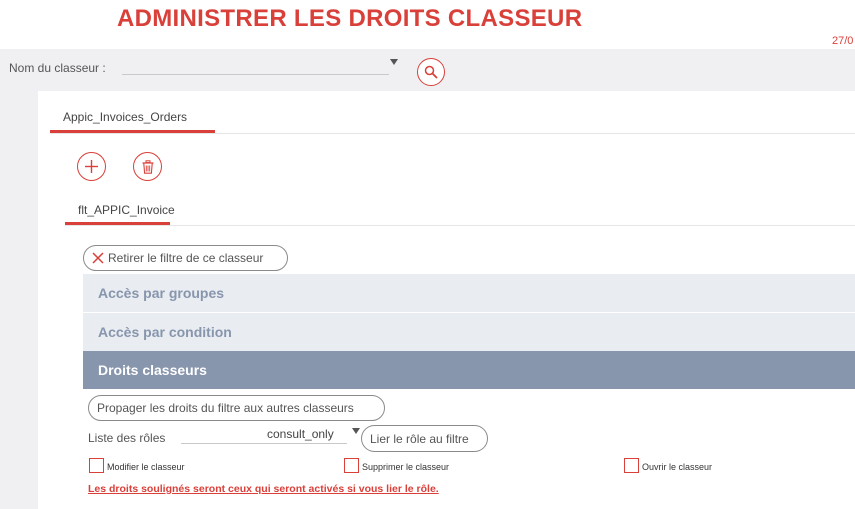 Image resolution: width=855 pixels, height=509 pixels. What do you see at coordinates (300, 434) in the screenshot?
I see `roles-select: consult_only` at bounding box center [300, 434].